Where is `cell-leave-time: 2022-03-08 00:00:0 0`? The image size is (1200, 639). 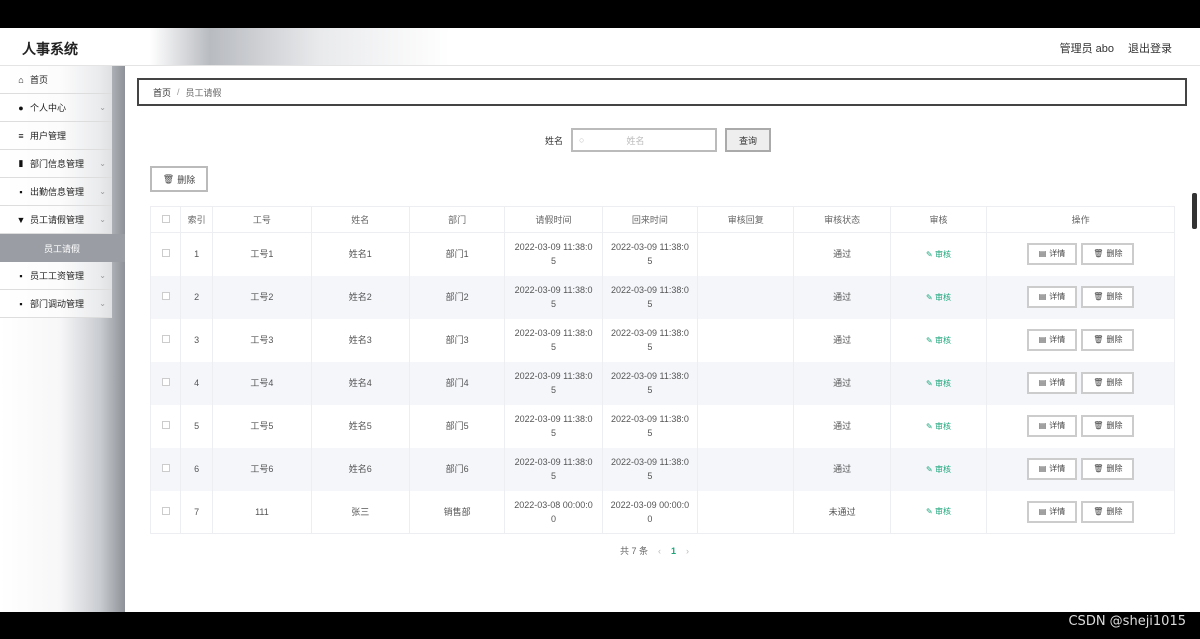
cell-leave-time: 2022-03-08 00:00:0 0 is located at coordinates (553, 512).